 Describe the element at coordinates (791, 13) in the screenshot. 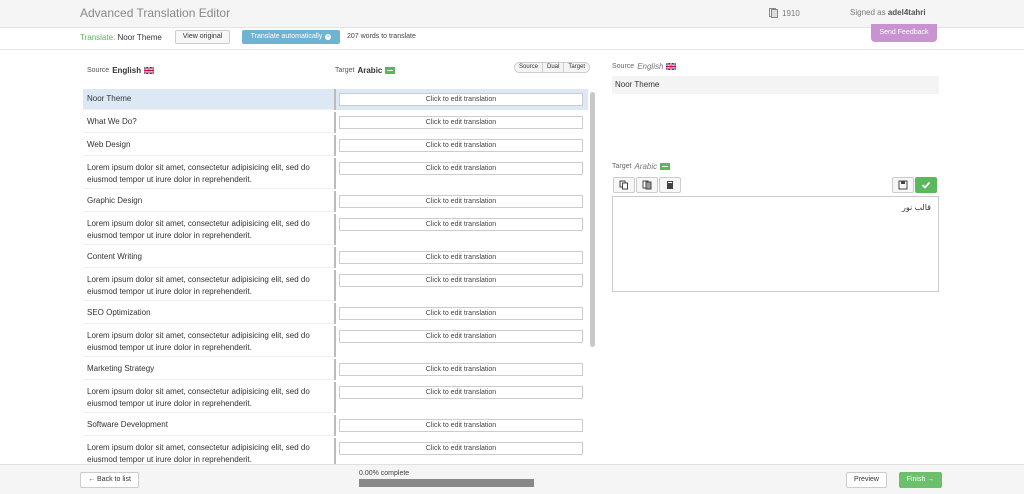

I see `credits-value: 1910` at that location.